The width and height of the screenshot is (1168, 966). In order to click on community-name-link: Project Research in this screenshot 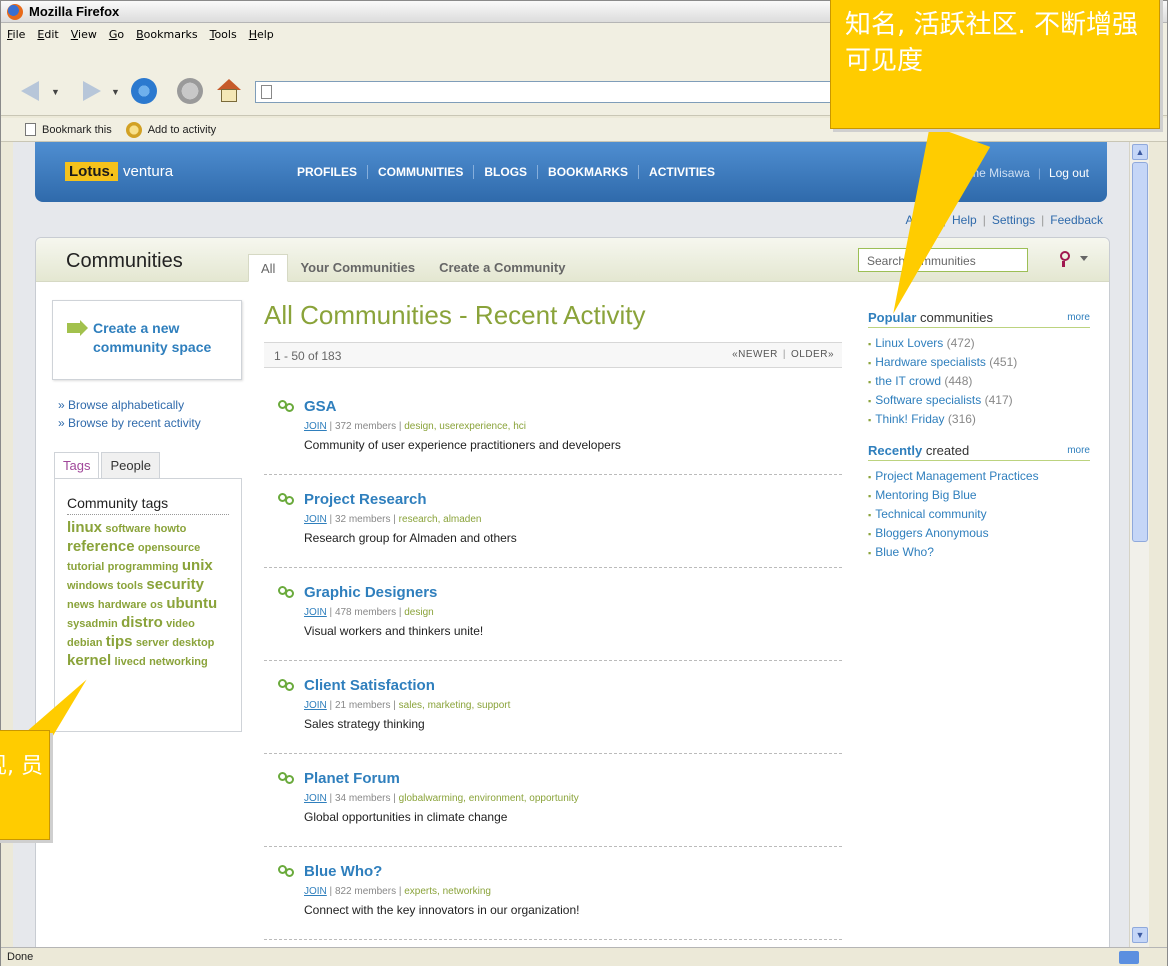, I will do `click(573, 499)`.